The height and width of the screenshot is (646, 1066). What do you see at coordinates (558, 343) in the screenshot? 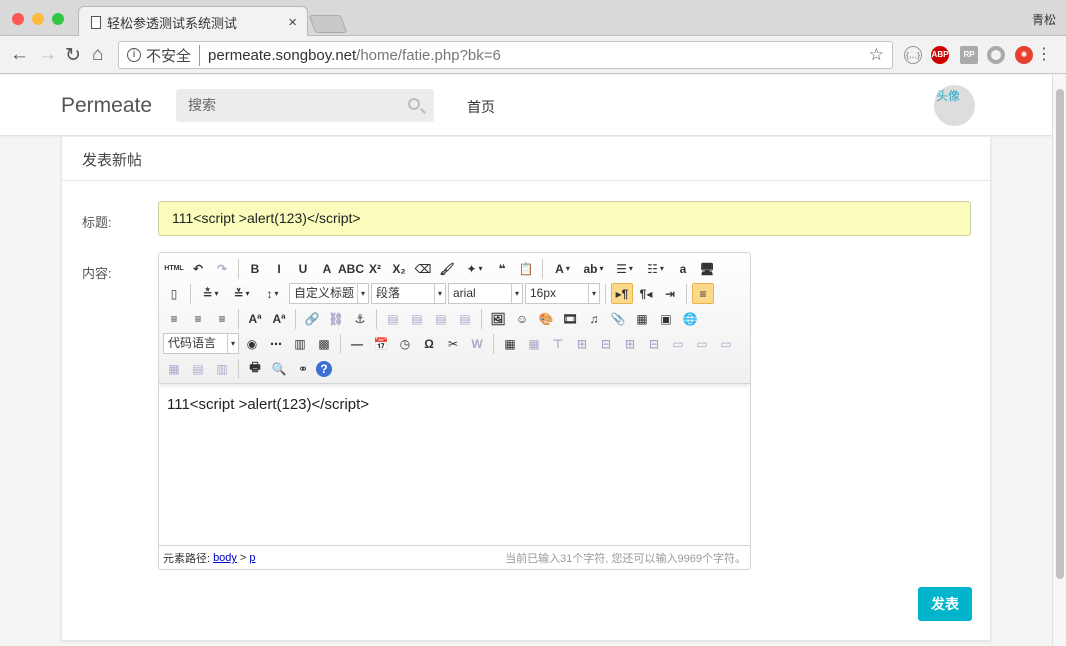
I see `insertparagraph-icon: ⊤` at bounding box center [558, 343].